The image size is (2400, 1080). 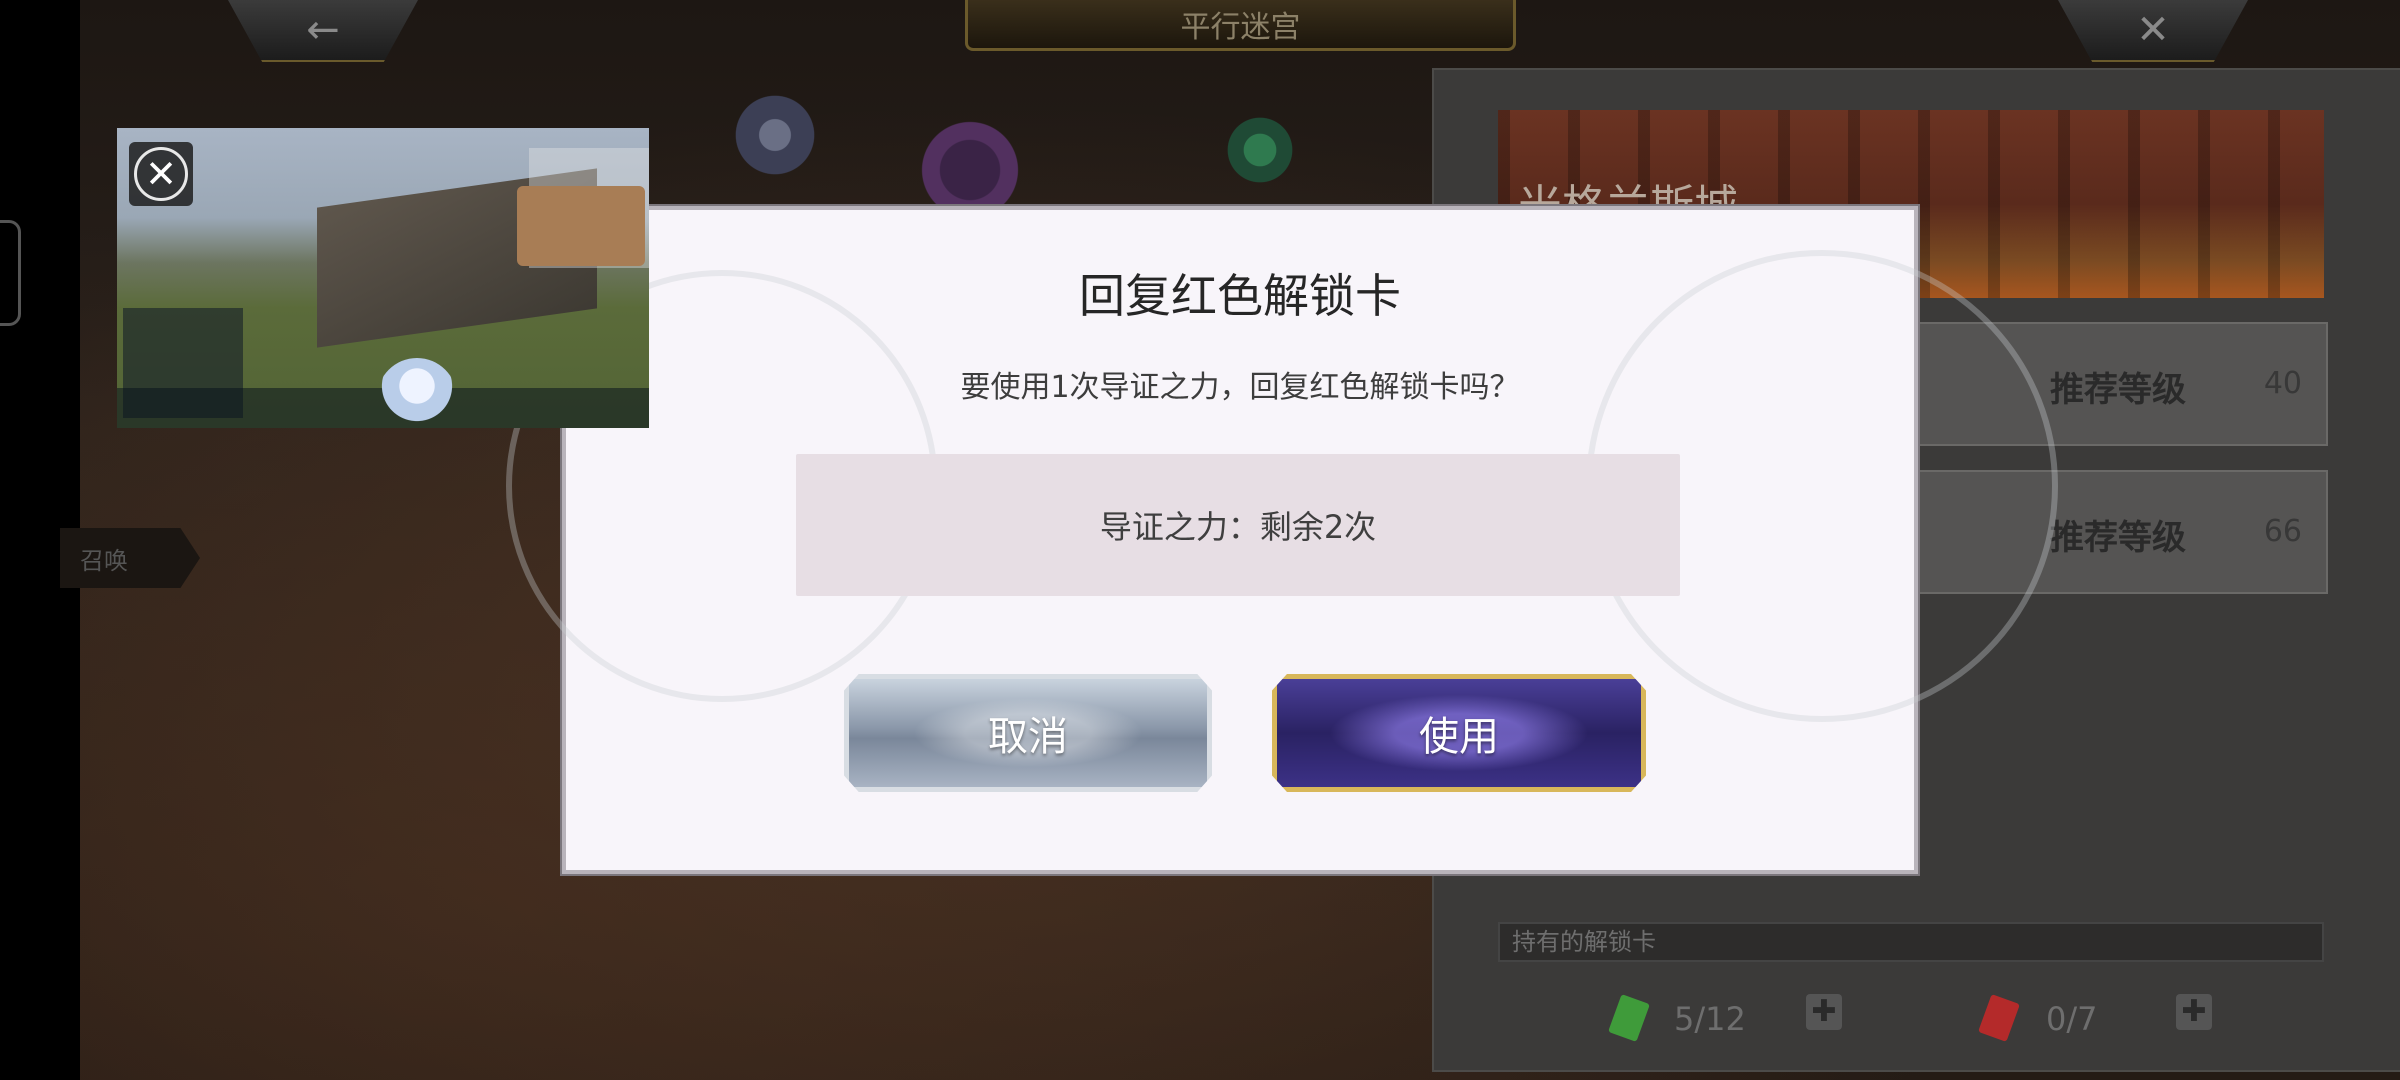 What do you see at coordinates (1911, 942) in the screenshot?
I see `owned-cards-label: 持有的解锁卡` at bounding box center [1911, 942].